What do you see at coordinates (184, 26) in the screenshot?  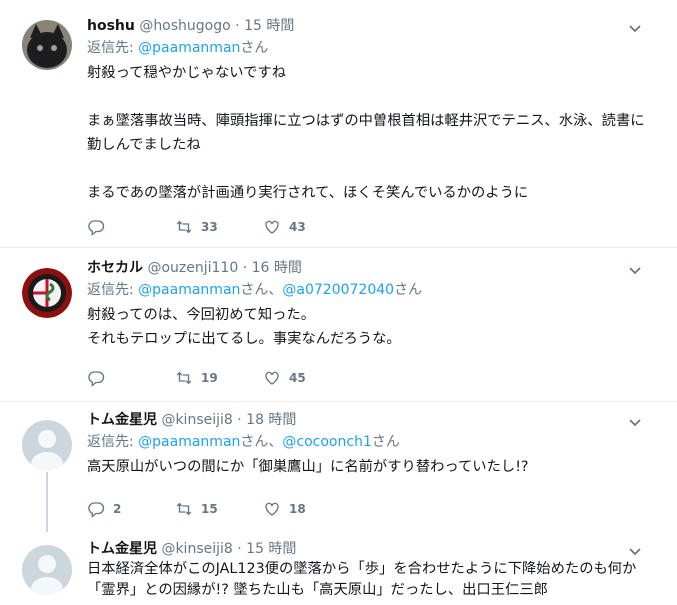 I see `user-handle: @hoshugogo` at bounding box center [184, 26].